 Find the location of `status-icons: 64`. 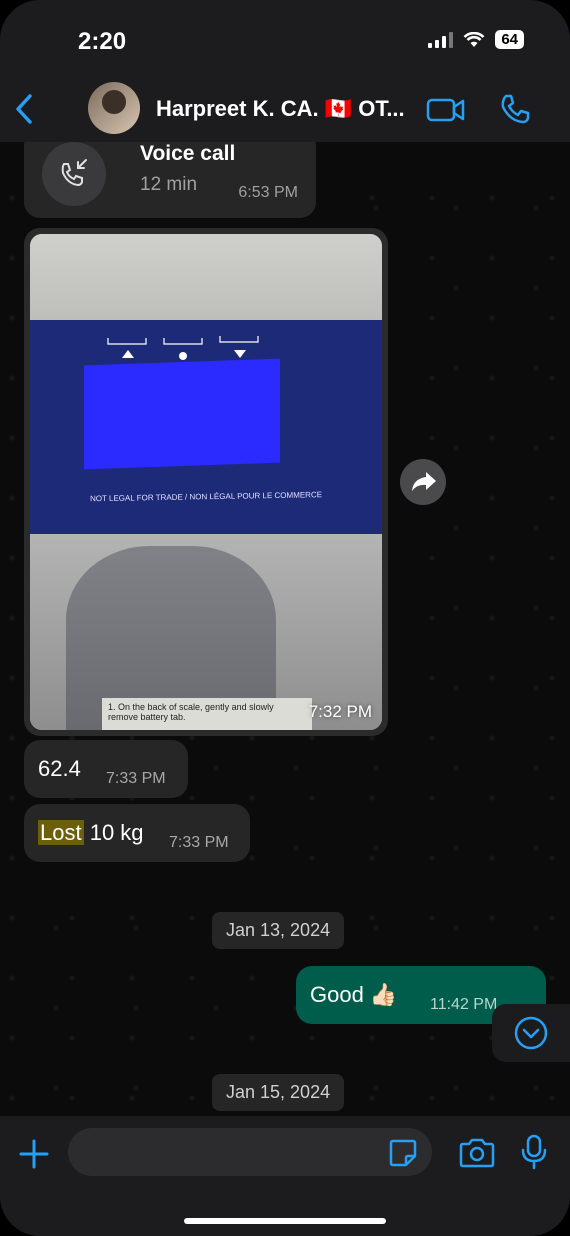

status-icons: 64 is located at coordinates (476, 39).